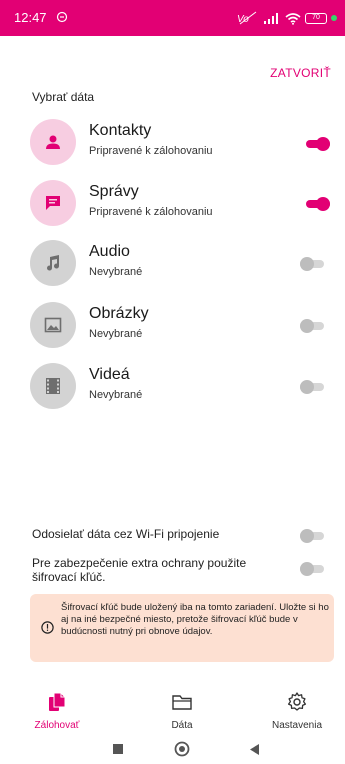 This screenshot has width=345, height=764. Describe the element at coordinates (182, 265) in the screenshot. I see `list-item-audio: Audio Nevybrané` at that location.